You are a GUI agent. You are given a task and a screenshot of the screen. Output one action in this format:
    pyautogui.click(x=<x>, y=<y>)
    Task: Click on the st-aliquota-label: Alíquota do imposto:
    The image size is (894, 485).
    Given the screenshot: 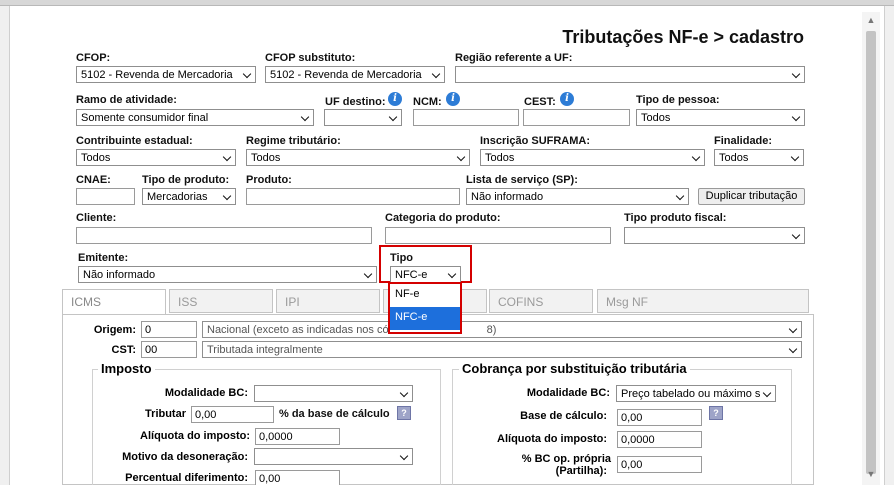 What is the action you would take?
    pyautogui.click(x=552, y=439)
    